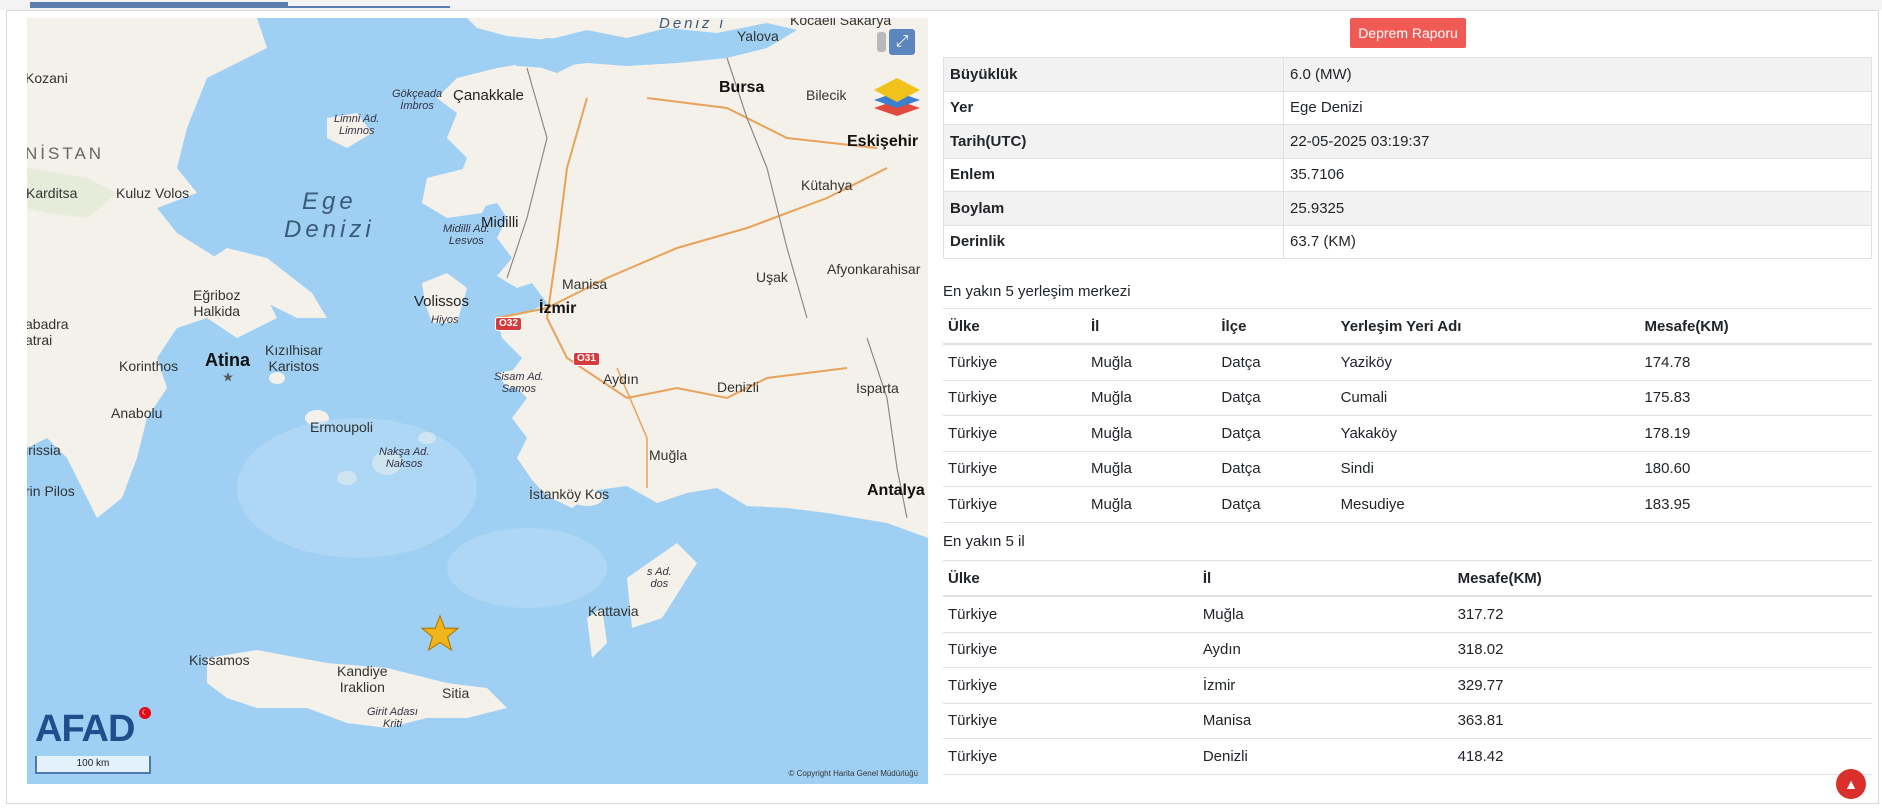 This screenshot has width=1882, height=809. What do you see at coordinates (66, 153) in the screenshot?
I see `map-label-nistan: NİSTAN` at bounding box center [66, 153].